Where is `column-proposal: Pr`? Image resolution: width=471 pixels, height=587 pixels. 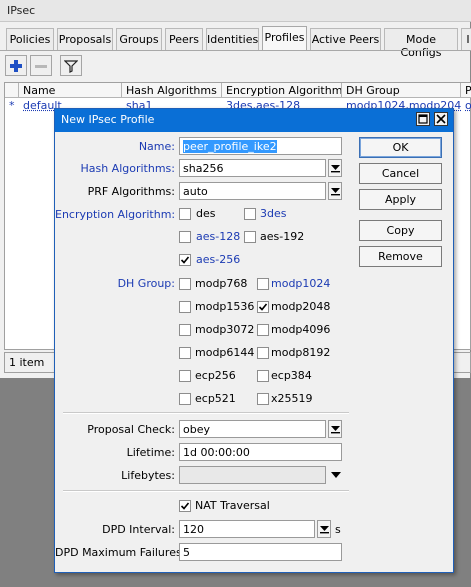
column-proposal: Pr is located at coordinates (466, 90).